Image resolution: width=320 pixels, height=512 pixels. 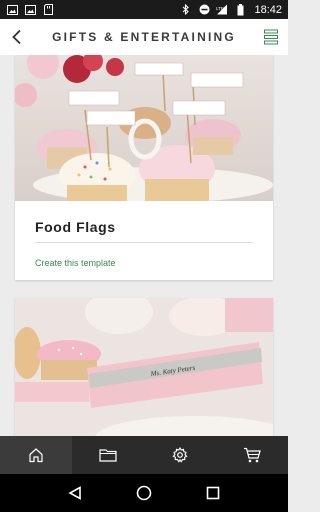 I want to click on bottom-nav, so click(x=144, y=455).